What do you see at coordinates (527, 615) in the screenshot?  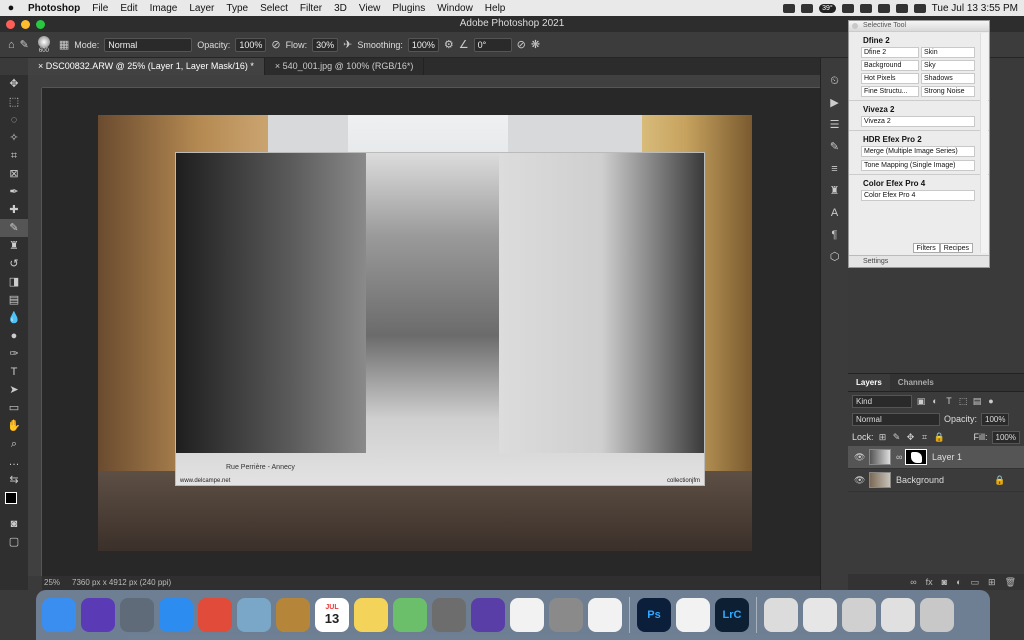 I see `dock-music-icon` at bounding box center [527, 615].